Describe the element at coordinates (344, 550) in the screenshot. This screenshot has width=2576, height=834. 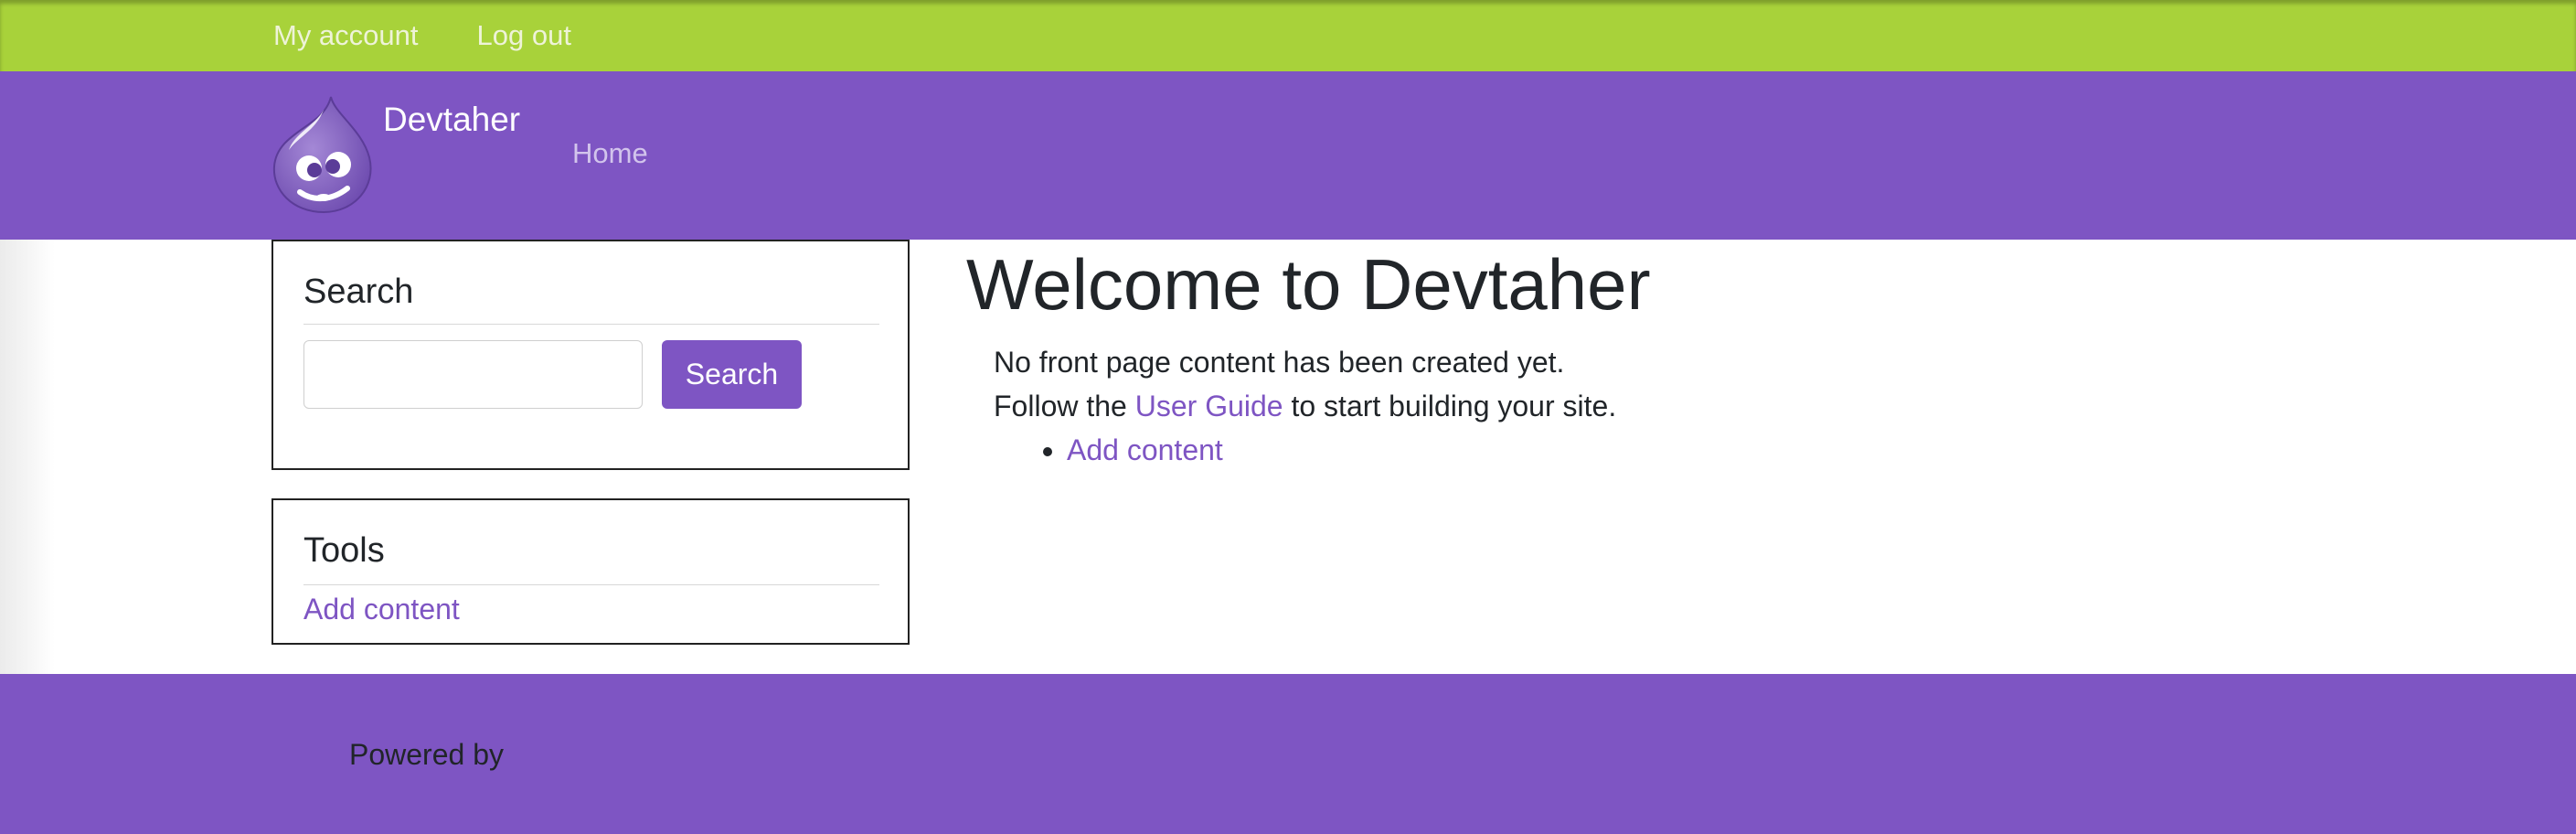
I see `tools-block-title: Tools` at that location.